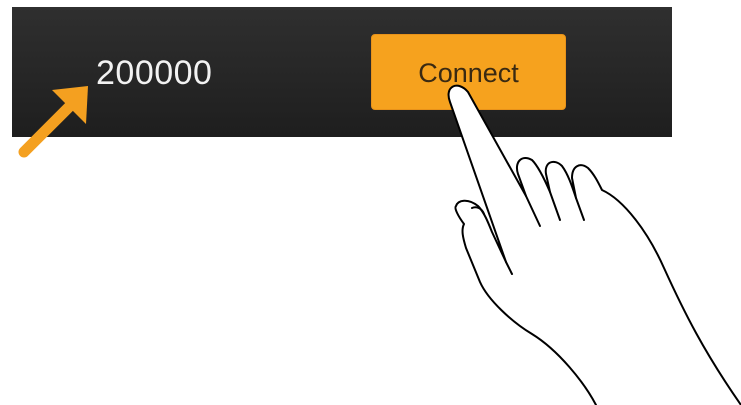 This screenshot has width=741, height=405. What do you see at coordinates (53, 122) in the screenshot?
I see `arrow-up-right-icon` at bounding box center [53, 122].